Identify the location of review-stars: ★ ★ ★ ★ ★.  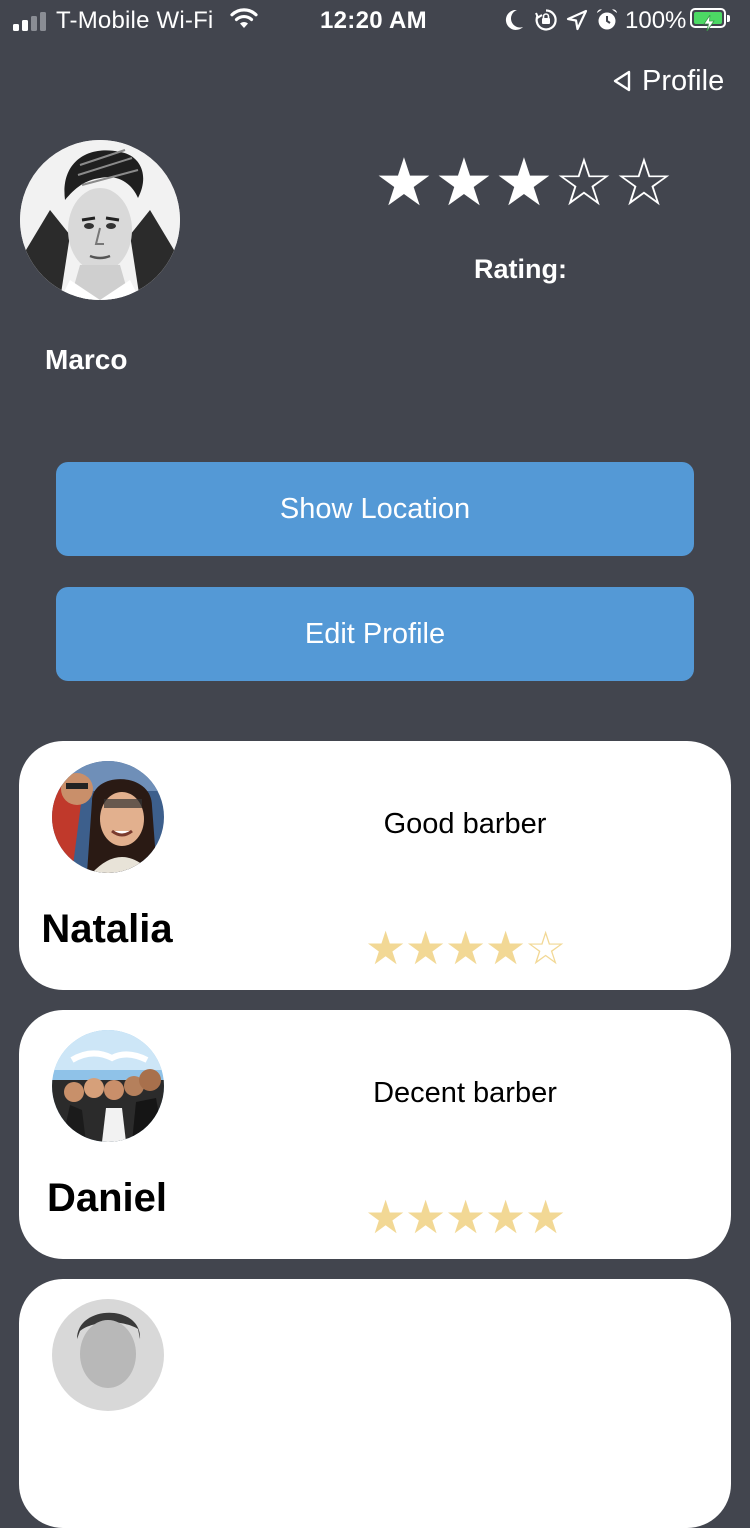
(466, 1217).